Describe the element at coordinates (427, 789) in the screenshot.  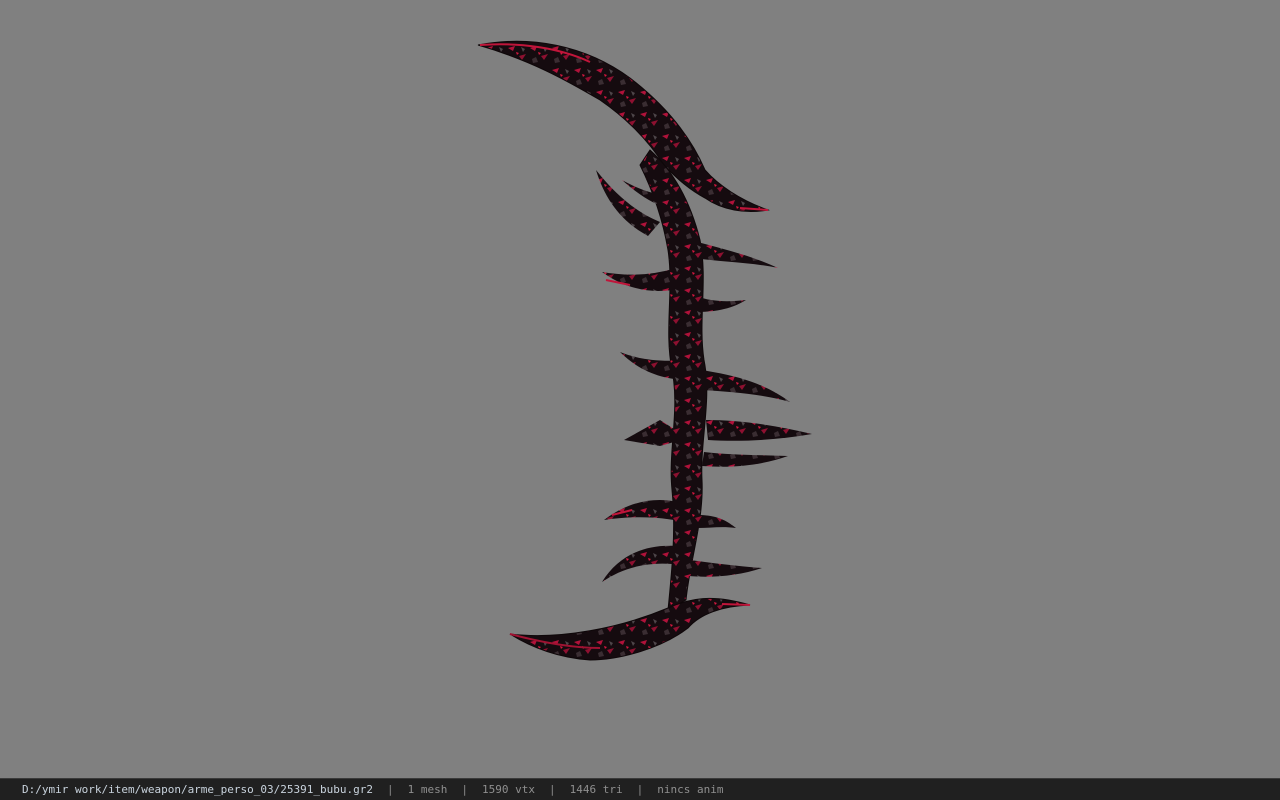
I see `mesh-count: 1 mesh` at that location.